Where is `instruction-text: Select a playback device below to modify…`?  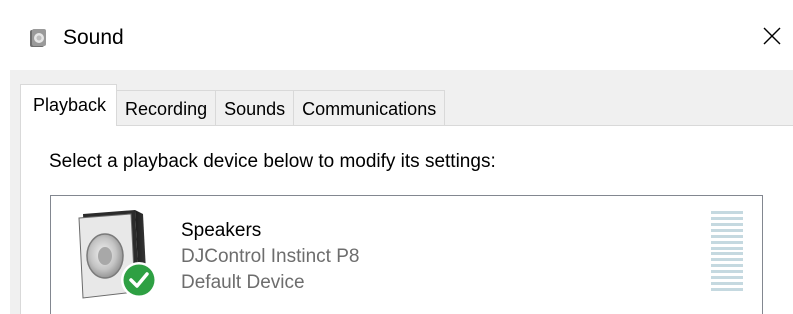
instruction-text: Select a playback device below to modify… is located at coordinates (272, 161).